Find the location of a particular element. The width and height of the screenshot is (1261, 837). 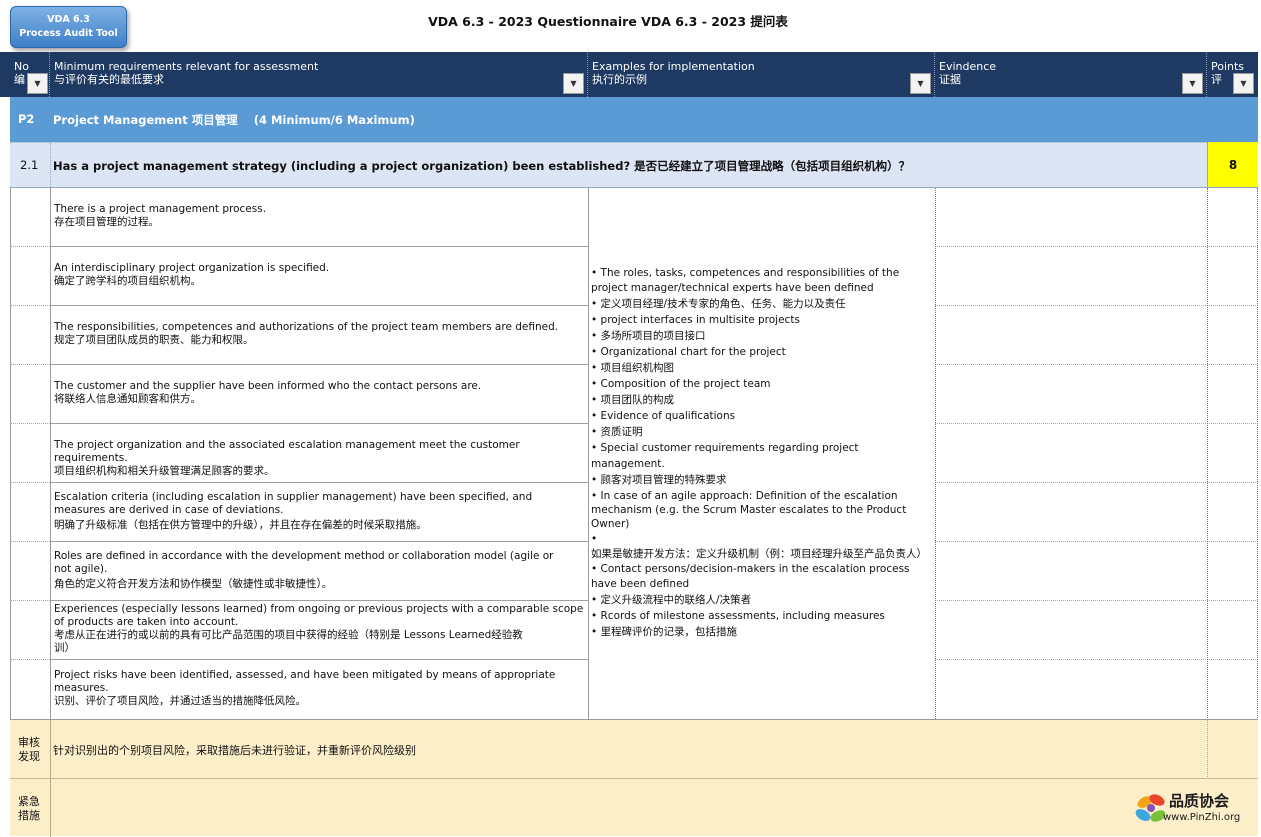

header-points-label: Points is located at coordinates (1228, 66).